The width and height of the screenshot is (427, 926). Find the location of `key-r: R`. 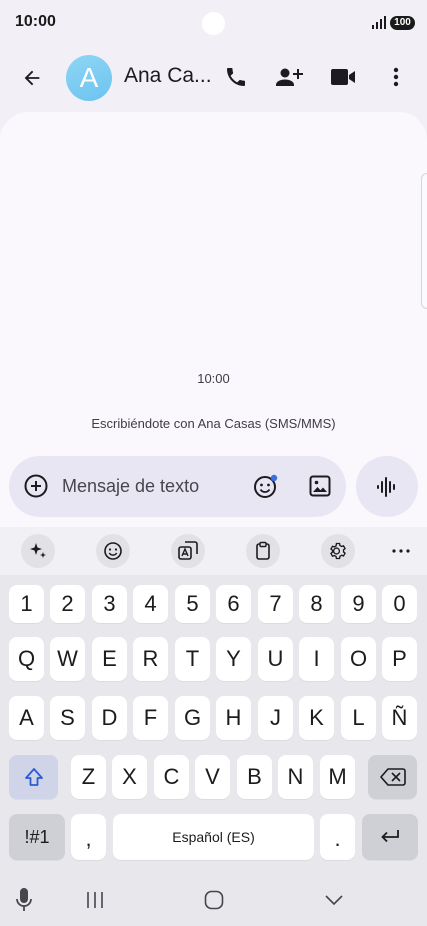

key-r: R is located at coordinates (150, 659).